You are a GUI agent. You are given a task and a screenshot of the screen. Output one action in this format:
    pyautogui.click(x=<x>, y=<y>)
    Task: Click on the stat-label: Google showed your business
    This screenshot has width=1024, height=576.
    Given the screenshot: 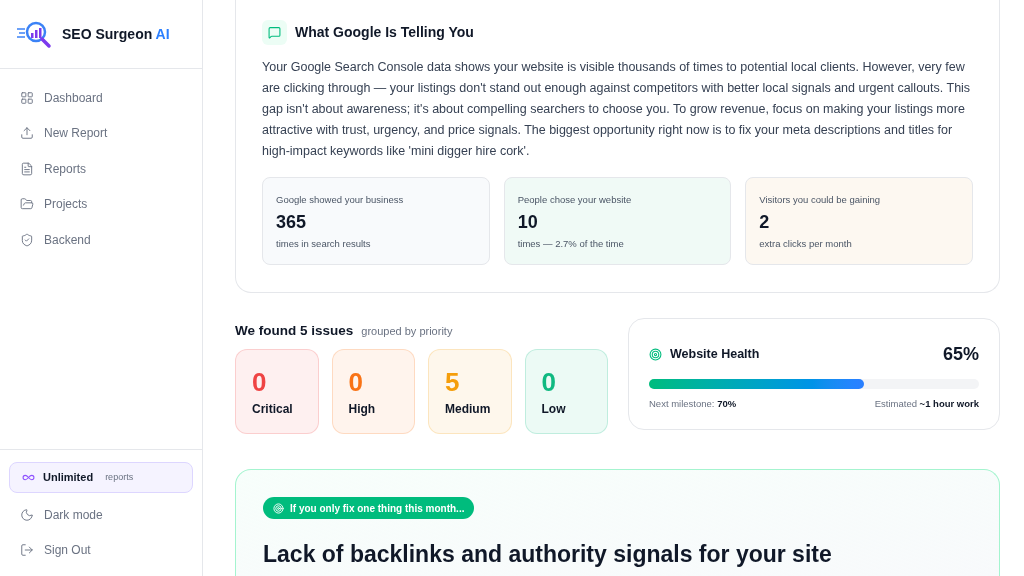 What is the action you would take?
    pyautogui.click(x=340, y=200)
    